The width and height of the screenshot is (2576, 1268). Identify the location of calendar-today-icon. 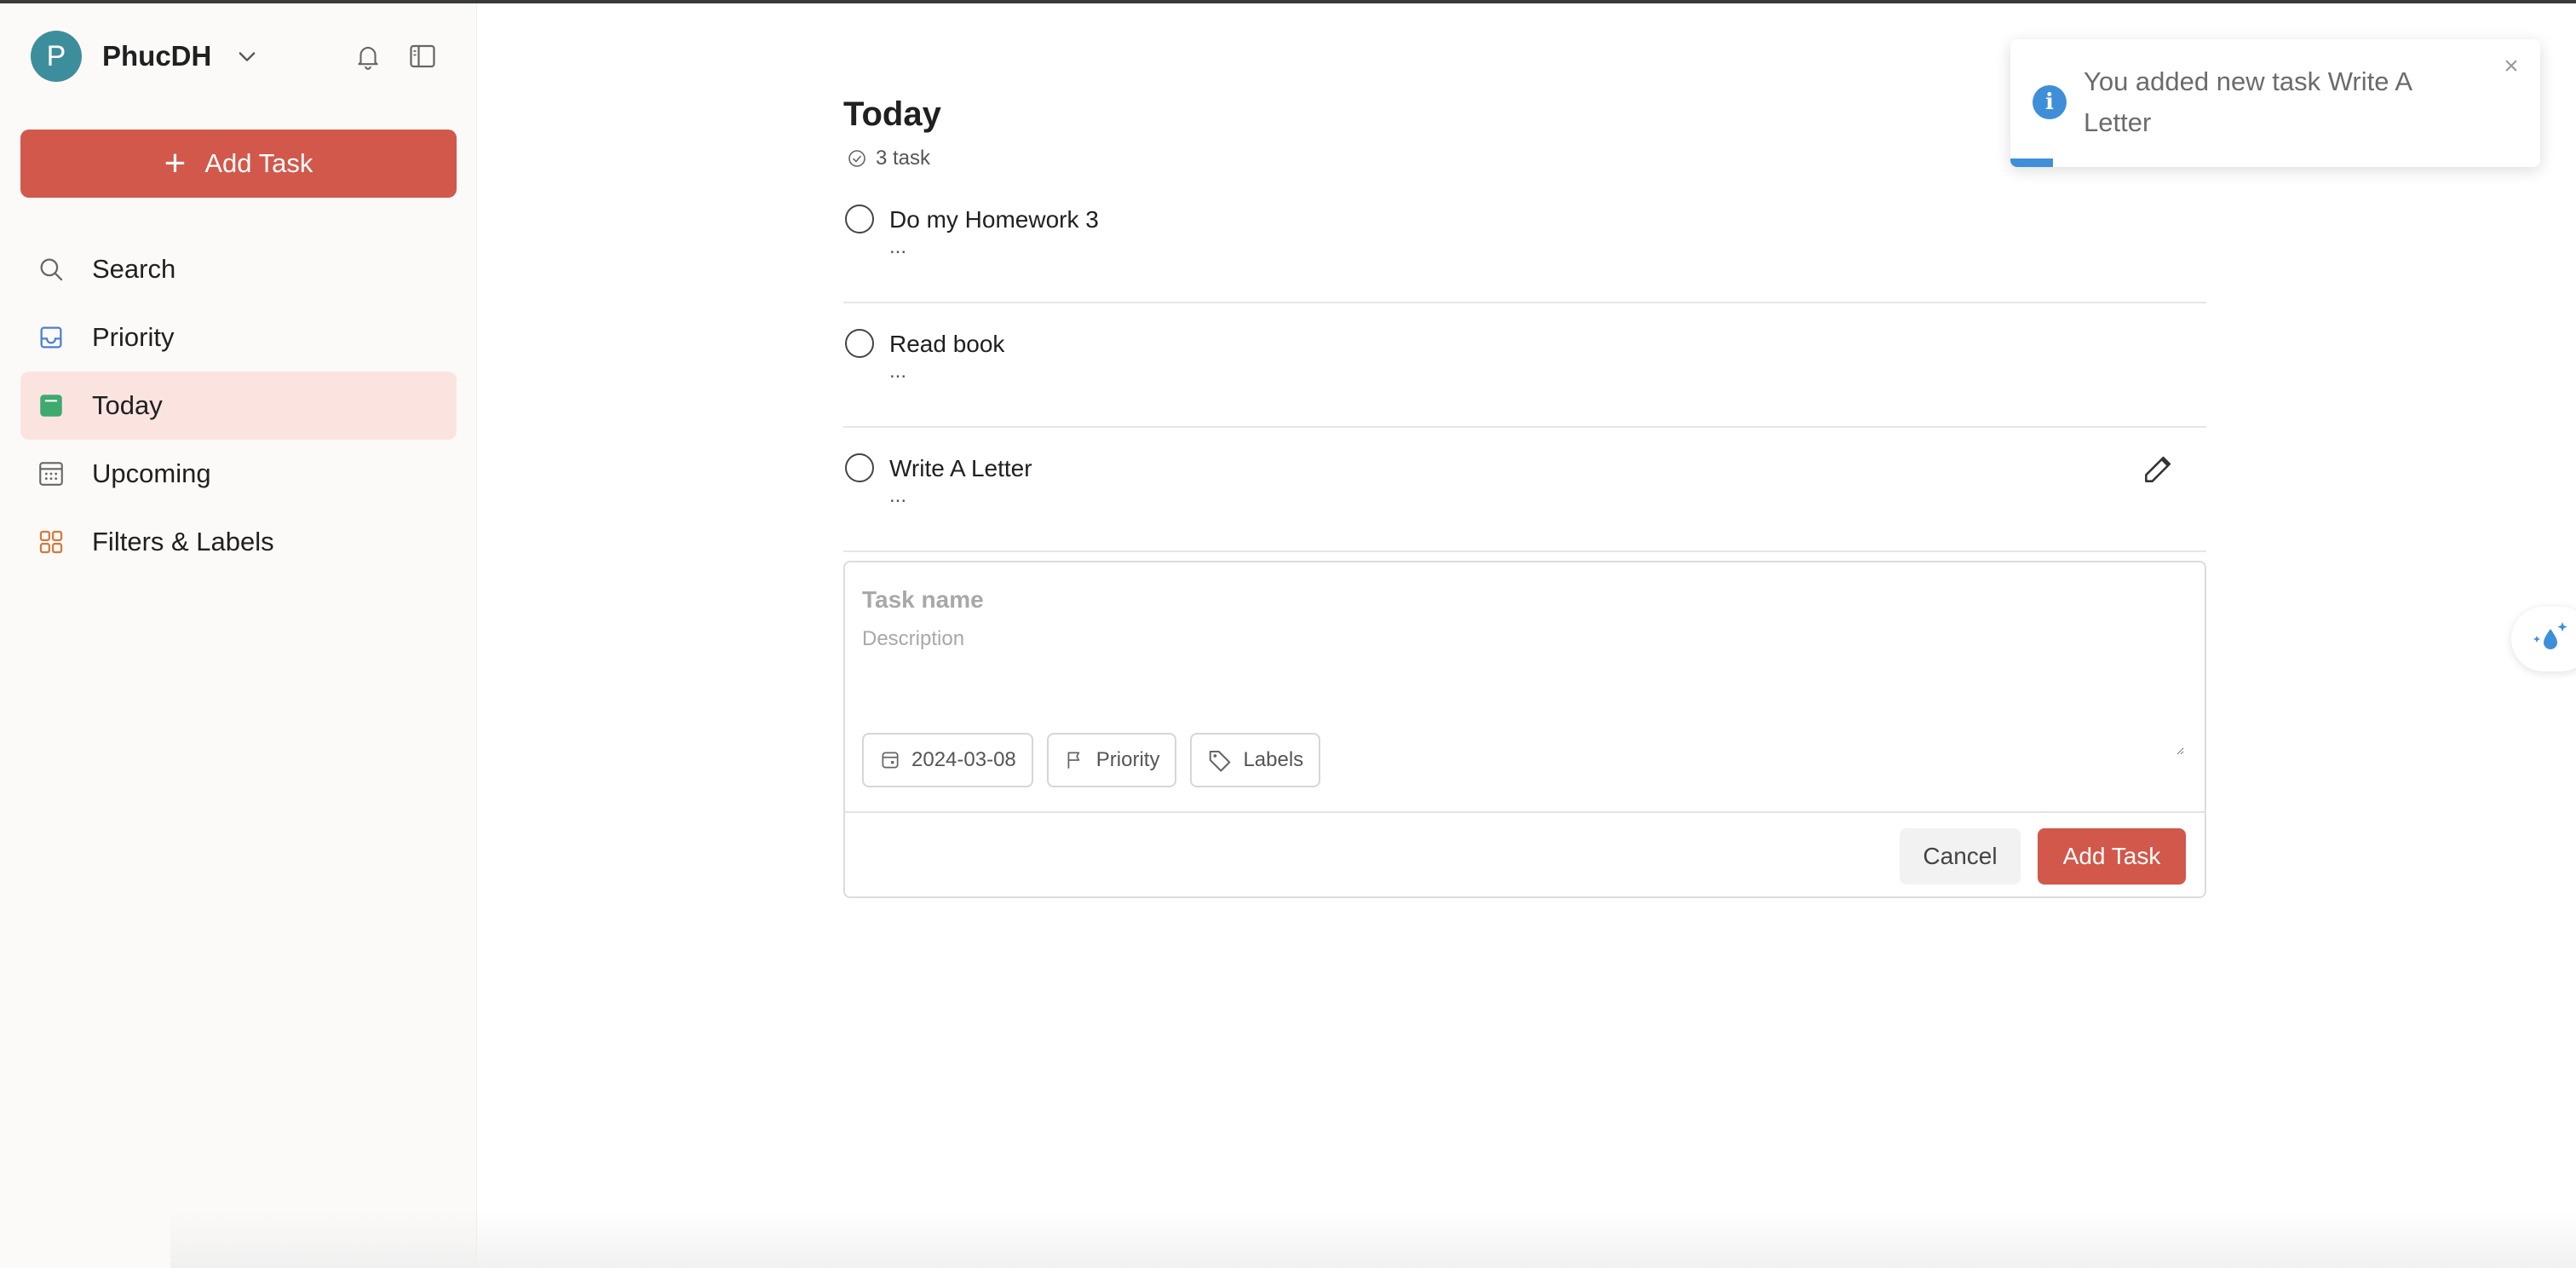
(51, 405).